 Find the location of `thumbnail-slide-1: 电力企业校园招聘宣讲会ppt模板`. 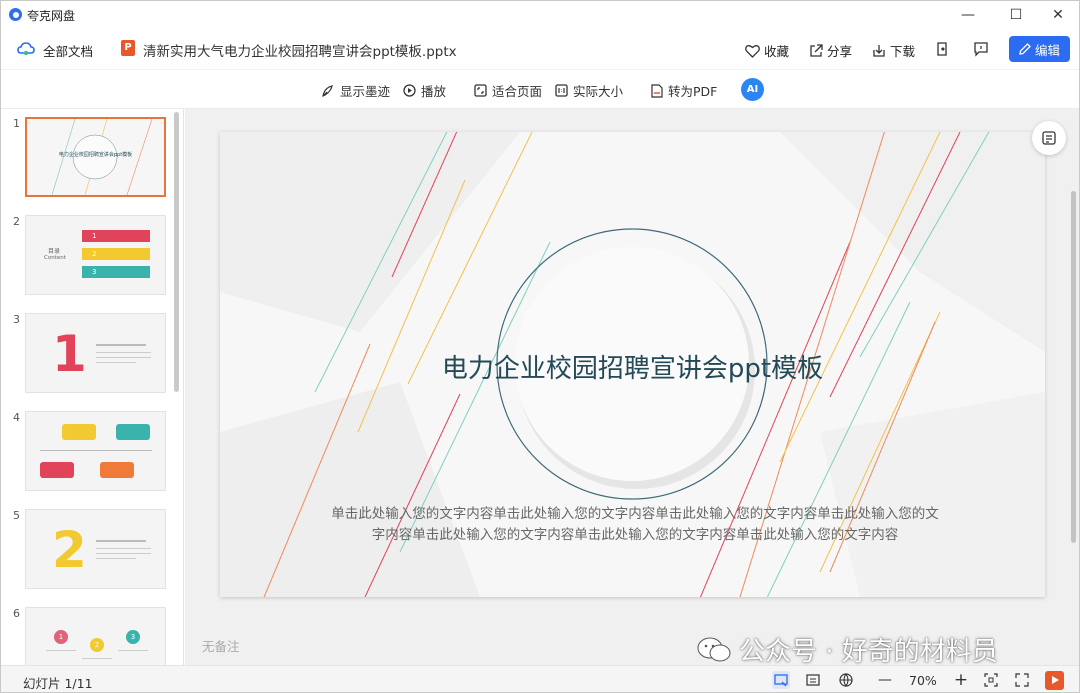

thumbnail-slide-1: 电力企业校园招聘宣讲会ppt模板 is located at coordinates (95, 157).